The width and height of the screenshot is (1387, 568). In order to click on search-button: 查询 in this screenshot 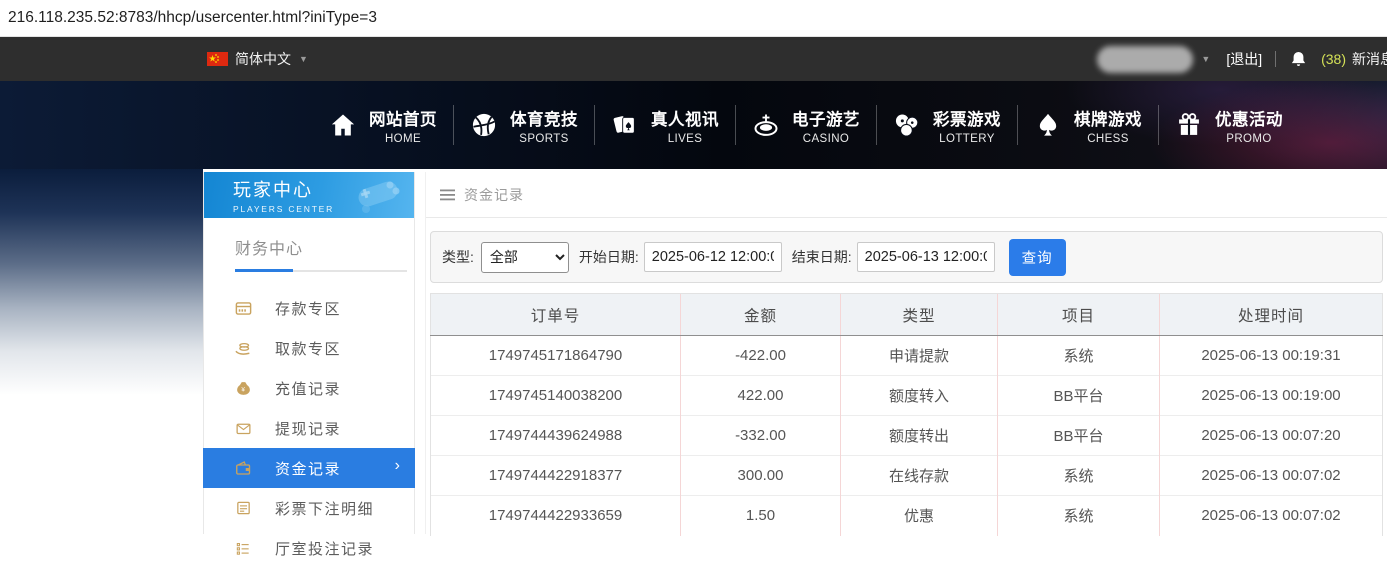, I will do `click(1037, 257)`.